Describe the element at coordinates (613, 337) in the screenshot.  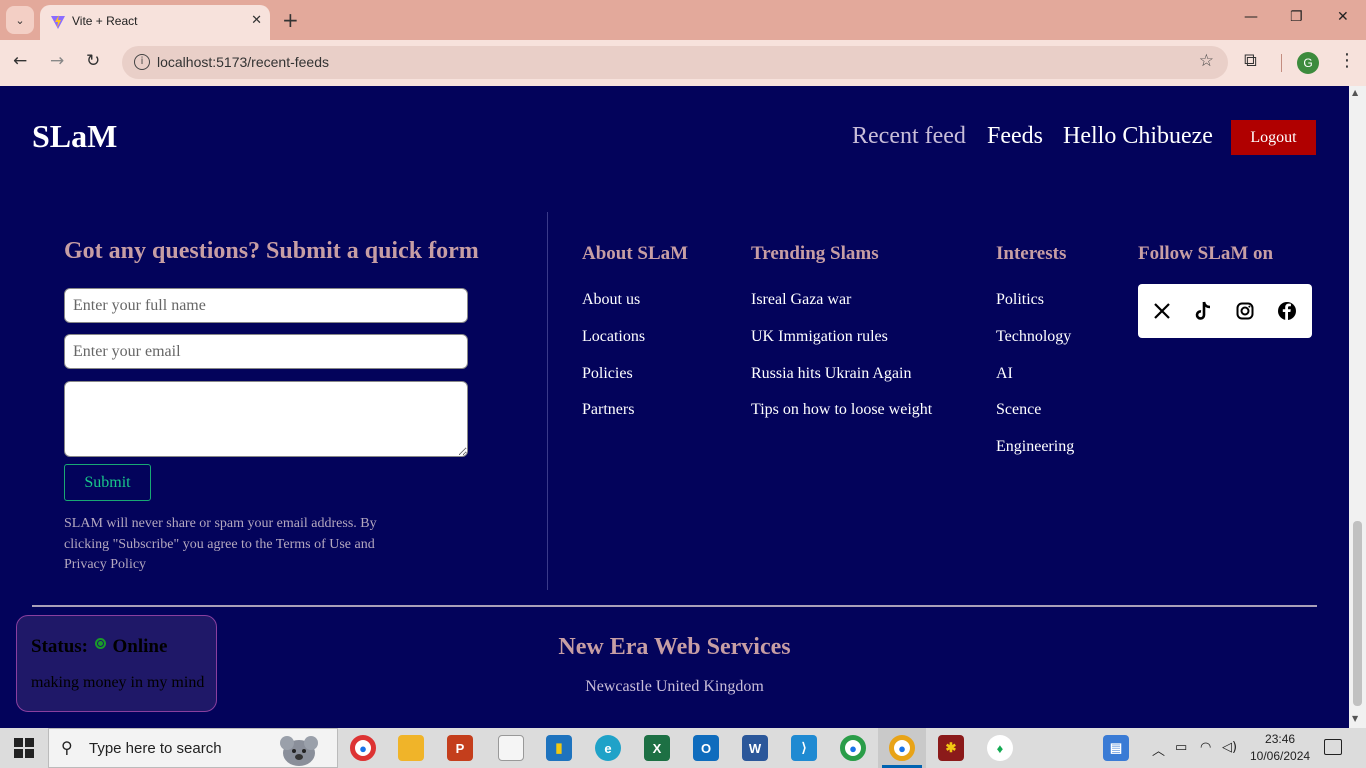
I see `about-link: Locations` at that location.